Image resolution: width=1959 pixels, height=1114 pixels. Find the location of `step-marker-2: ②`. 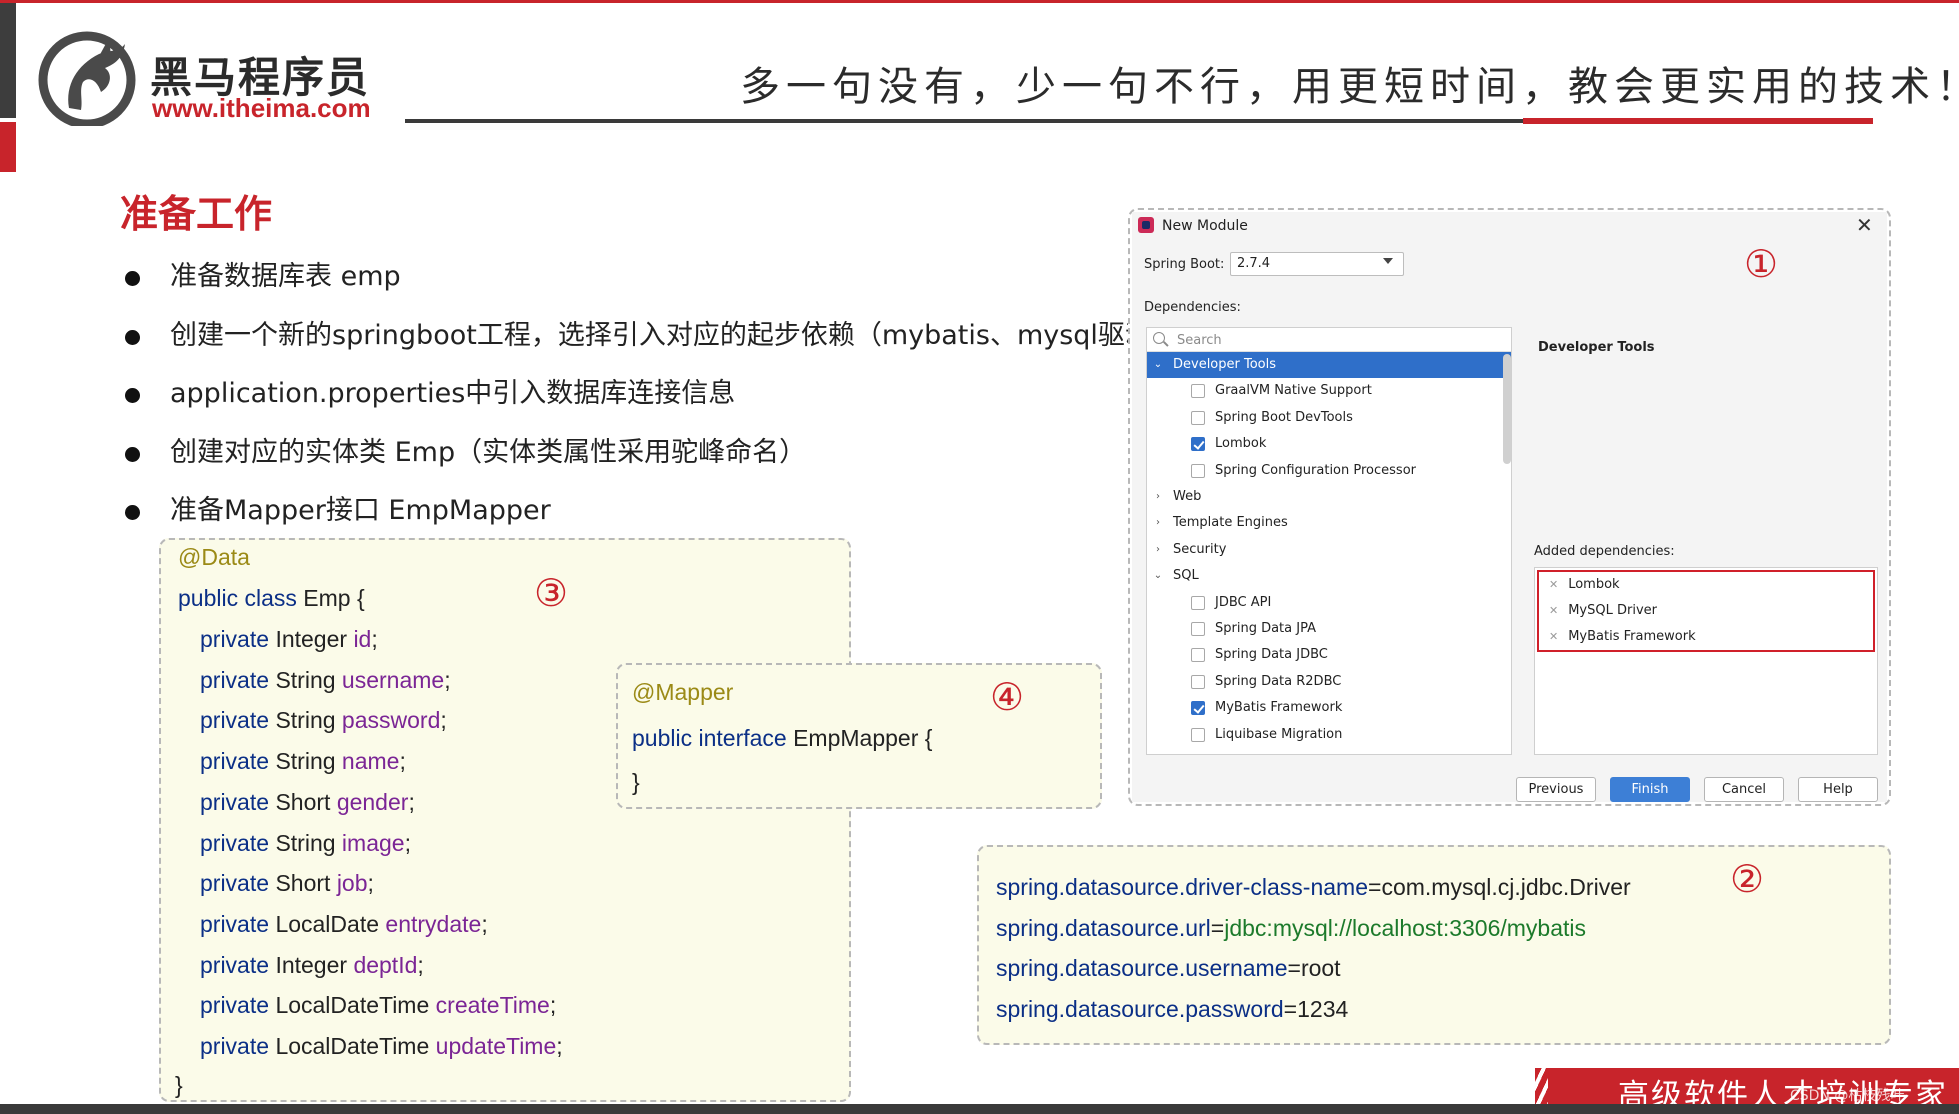

step-marker-2: ② is located at coordinates (1747, 879).